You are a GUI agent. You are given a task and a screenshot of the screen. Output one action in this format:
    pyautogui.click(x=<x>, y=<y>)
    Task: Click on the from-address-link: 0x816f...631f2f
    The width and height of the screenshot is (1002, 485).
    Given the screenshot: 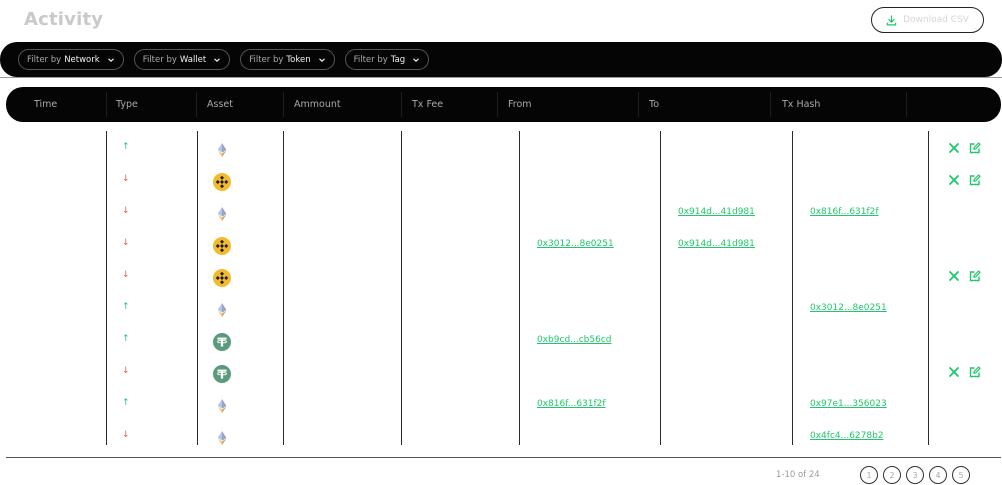 What is the action you would take?
    pyautogui.click(x=571, y=404)
    